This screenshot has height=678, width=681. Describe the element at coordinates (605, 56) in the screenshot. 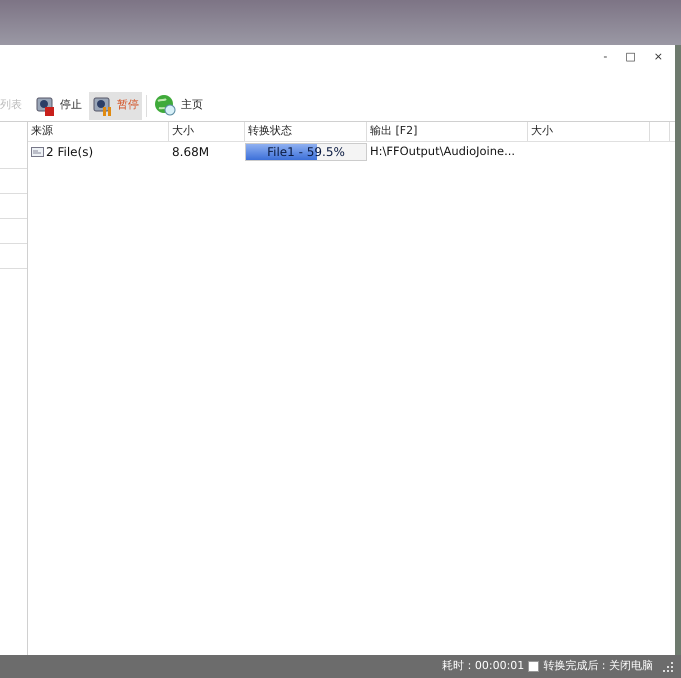

I see `minimize-button: -` at that location.